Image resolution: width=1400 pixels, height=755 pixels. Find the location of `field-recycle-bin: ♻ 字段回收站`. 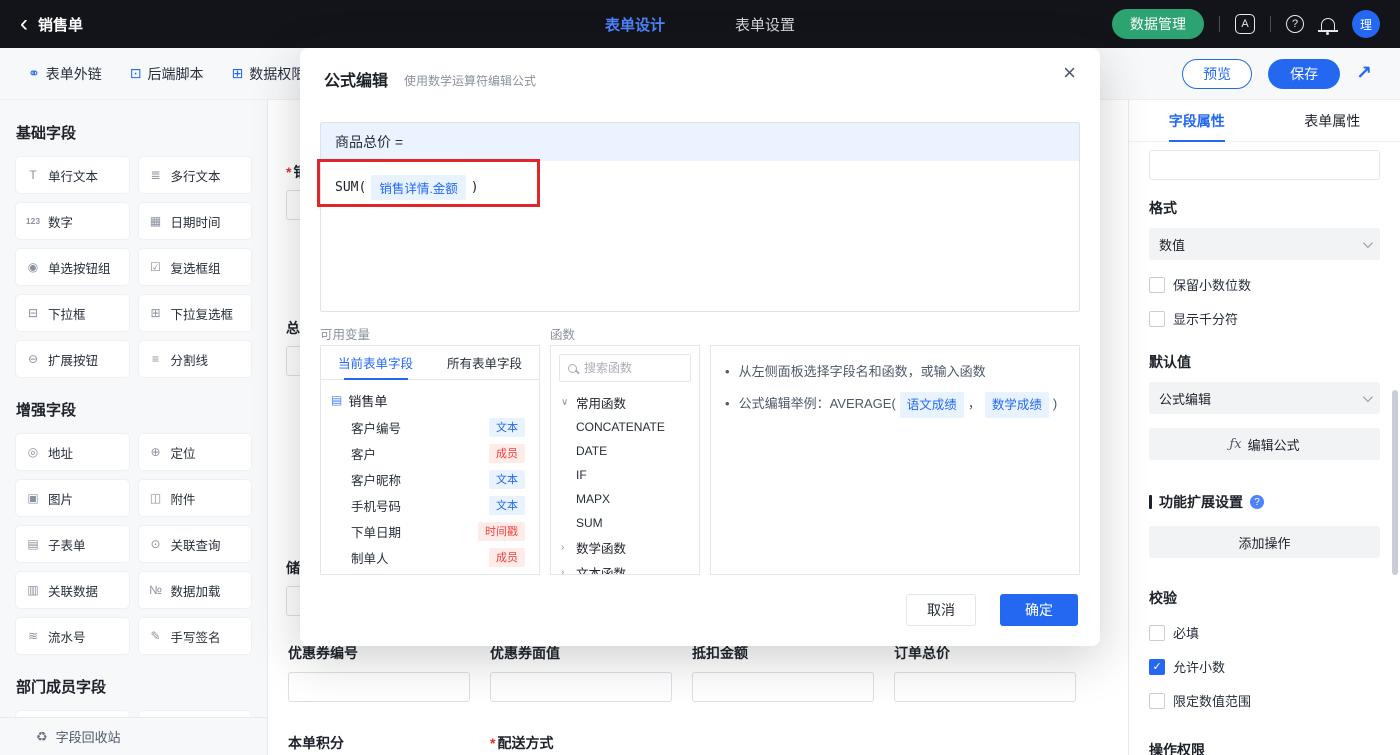

field-recycle-bin: ♻ 字段回收站 is located at coordinates (133, 736).